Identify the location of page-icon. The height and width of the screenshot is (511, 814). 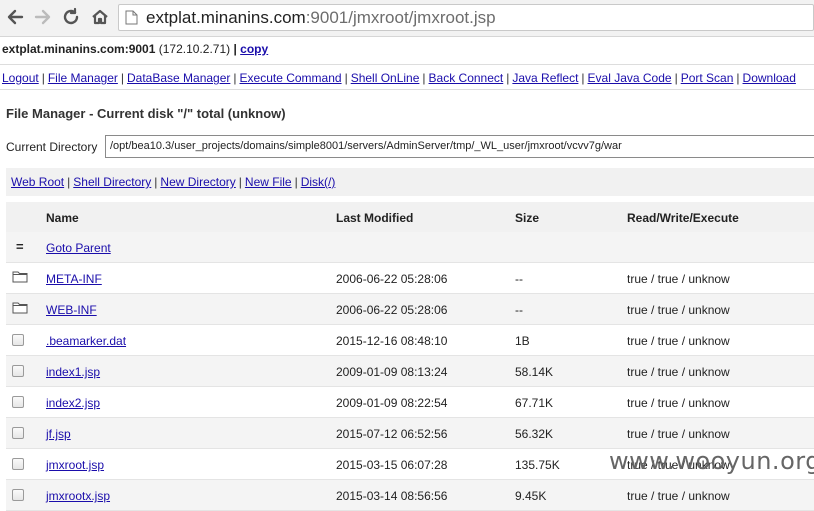
(131, 17).